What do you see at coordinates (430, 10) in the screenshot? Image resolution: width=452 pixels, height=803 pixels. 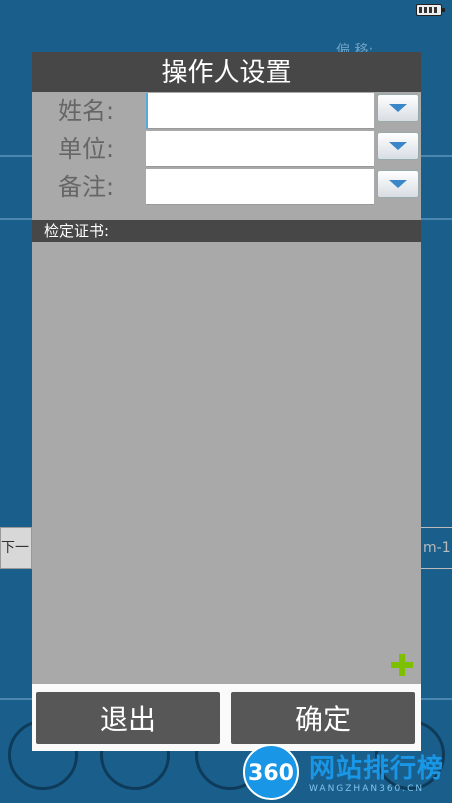 I see `status-bar-battery-icon` at bounding box center [430, 10].